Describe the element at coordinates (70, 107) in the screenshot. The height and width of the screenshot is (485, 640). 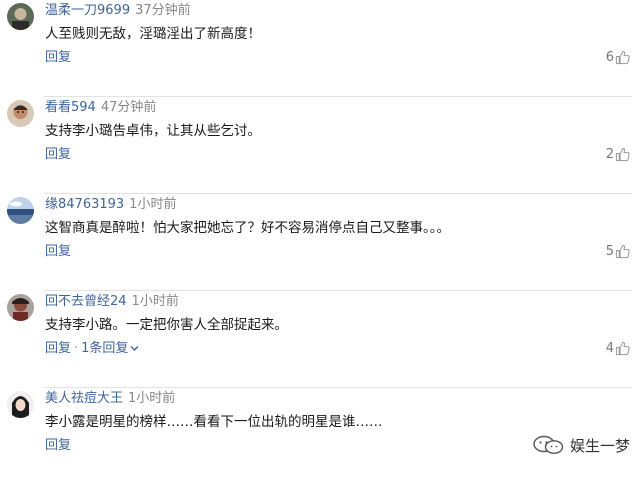
I see `username: 看看594` at that location.